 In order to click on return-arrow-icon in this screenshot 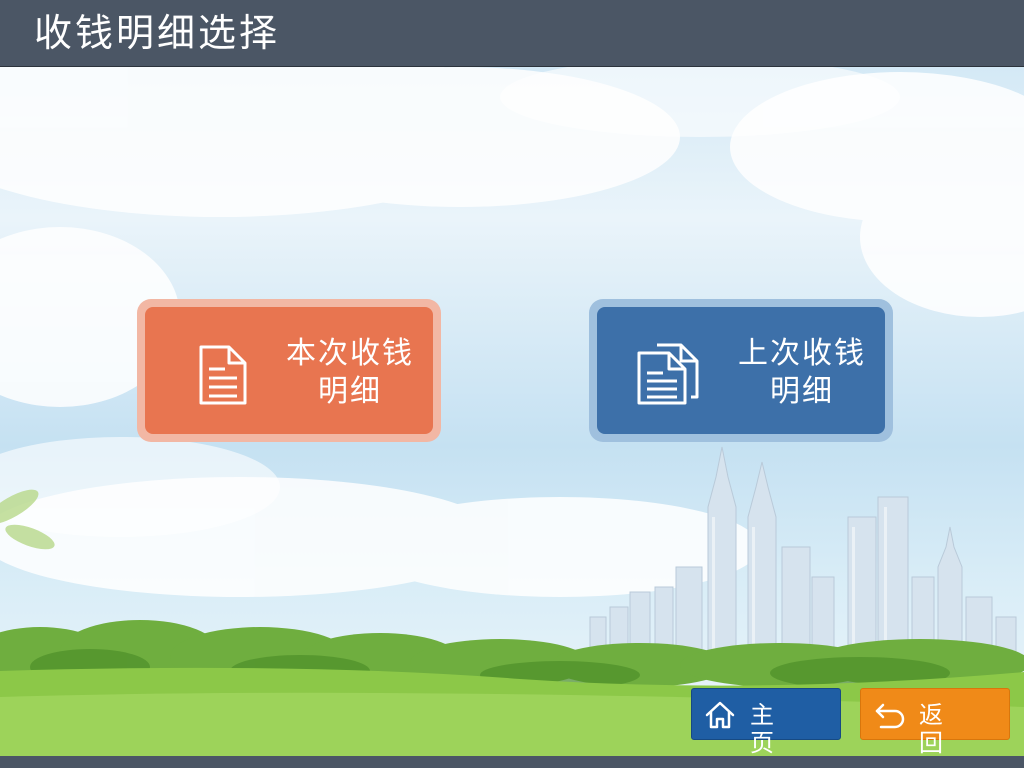, I will do `click(890, 716)`.